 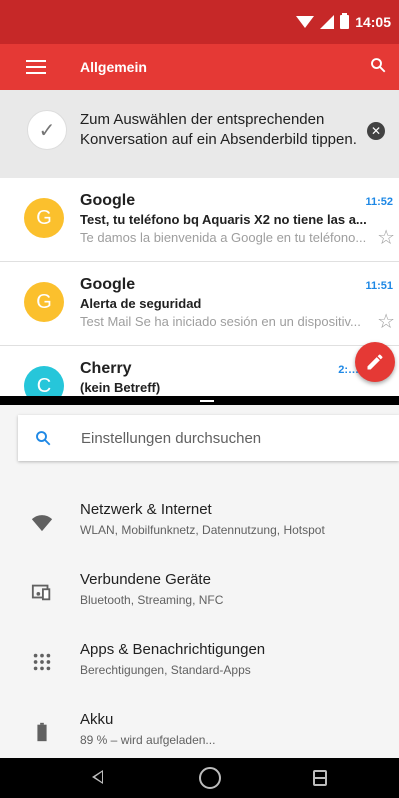 What do you see at coordinates (376, 131) in the screenshot?
I see `close-icon: ✕` at bounding box center [376, 131].